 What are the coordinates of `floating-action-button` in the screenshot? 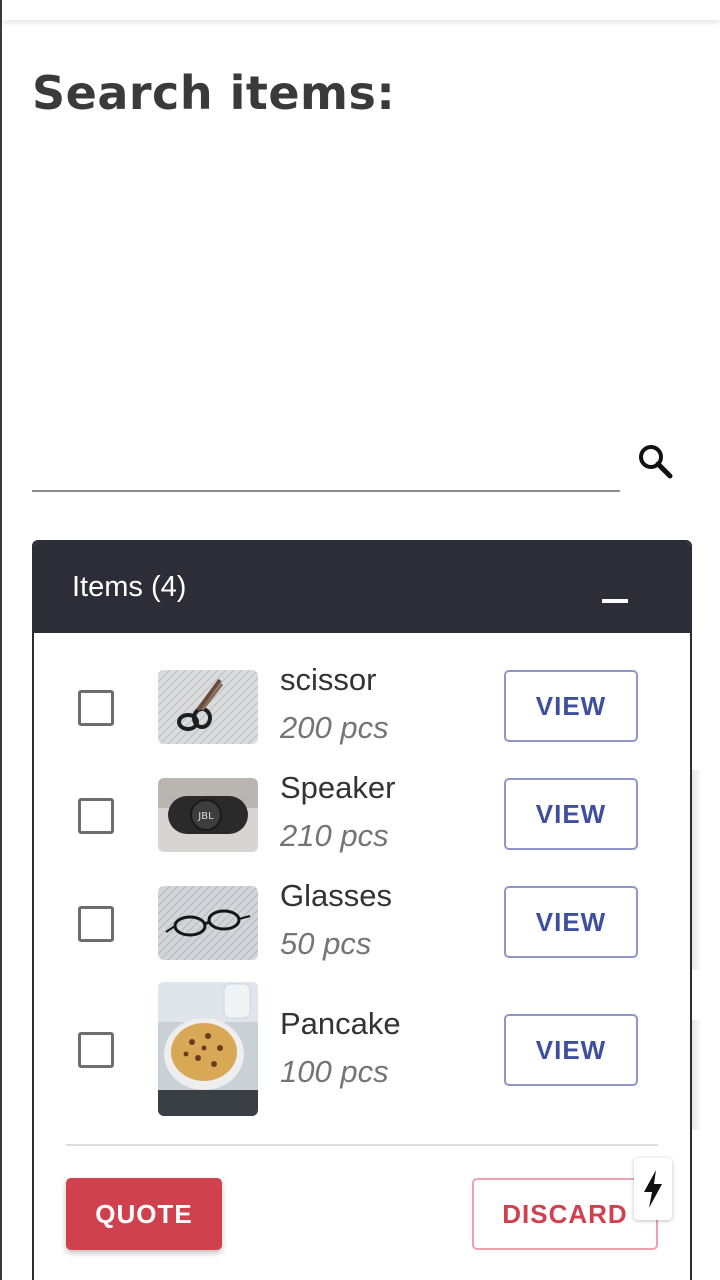 It's located at (653, 1189).